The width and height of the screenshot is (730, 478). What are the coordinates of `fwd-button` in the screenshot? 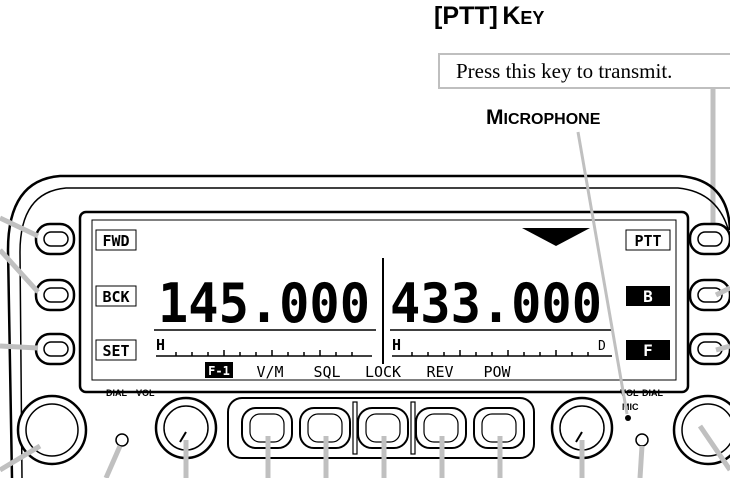 It's located at (55, 239).